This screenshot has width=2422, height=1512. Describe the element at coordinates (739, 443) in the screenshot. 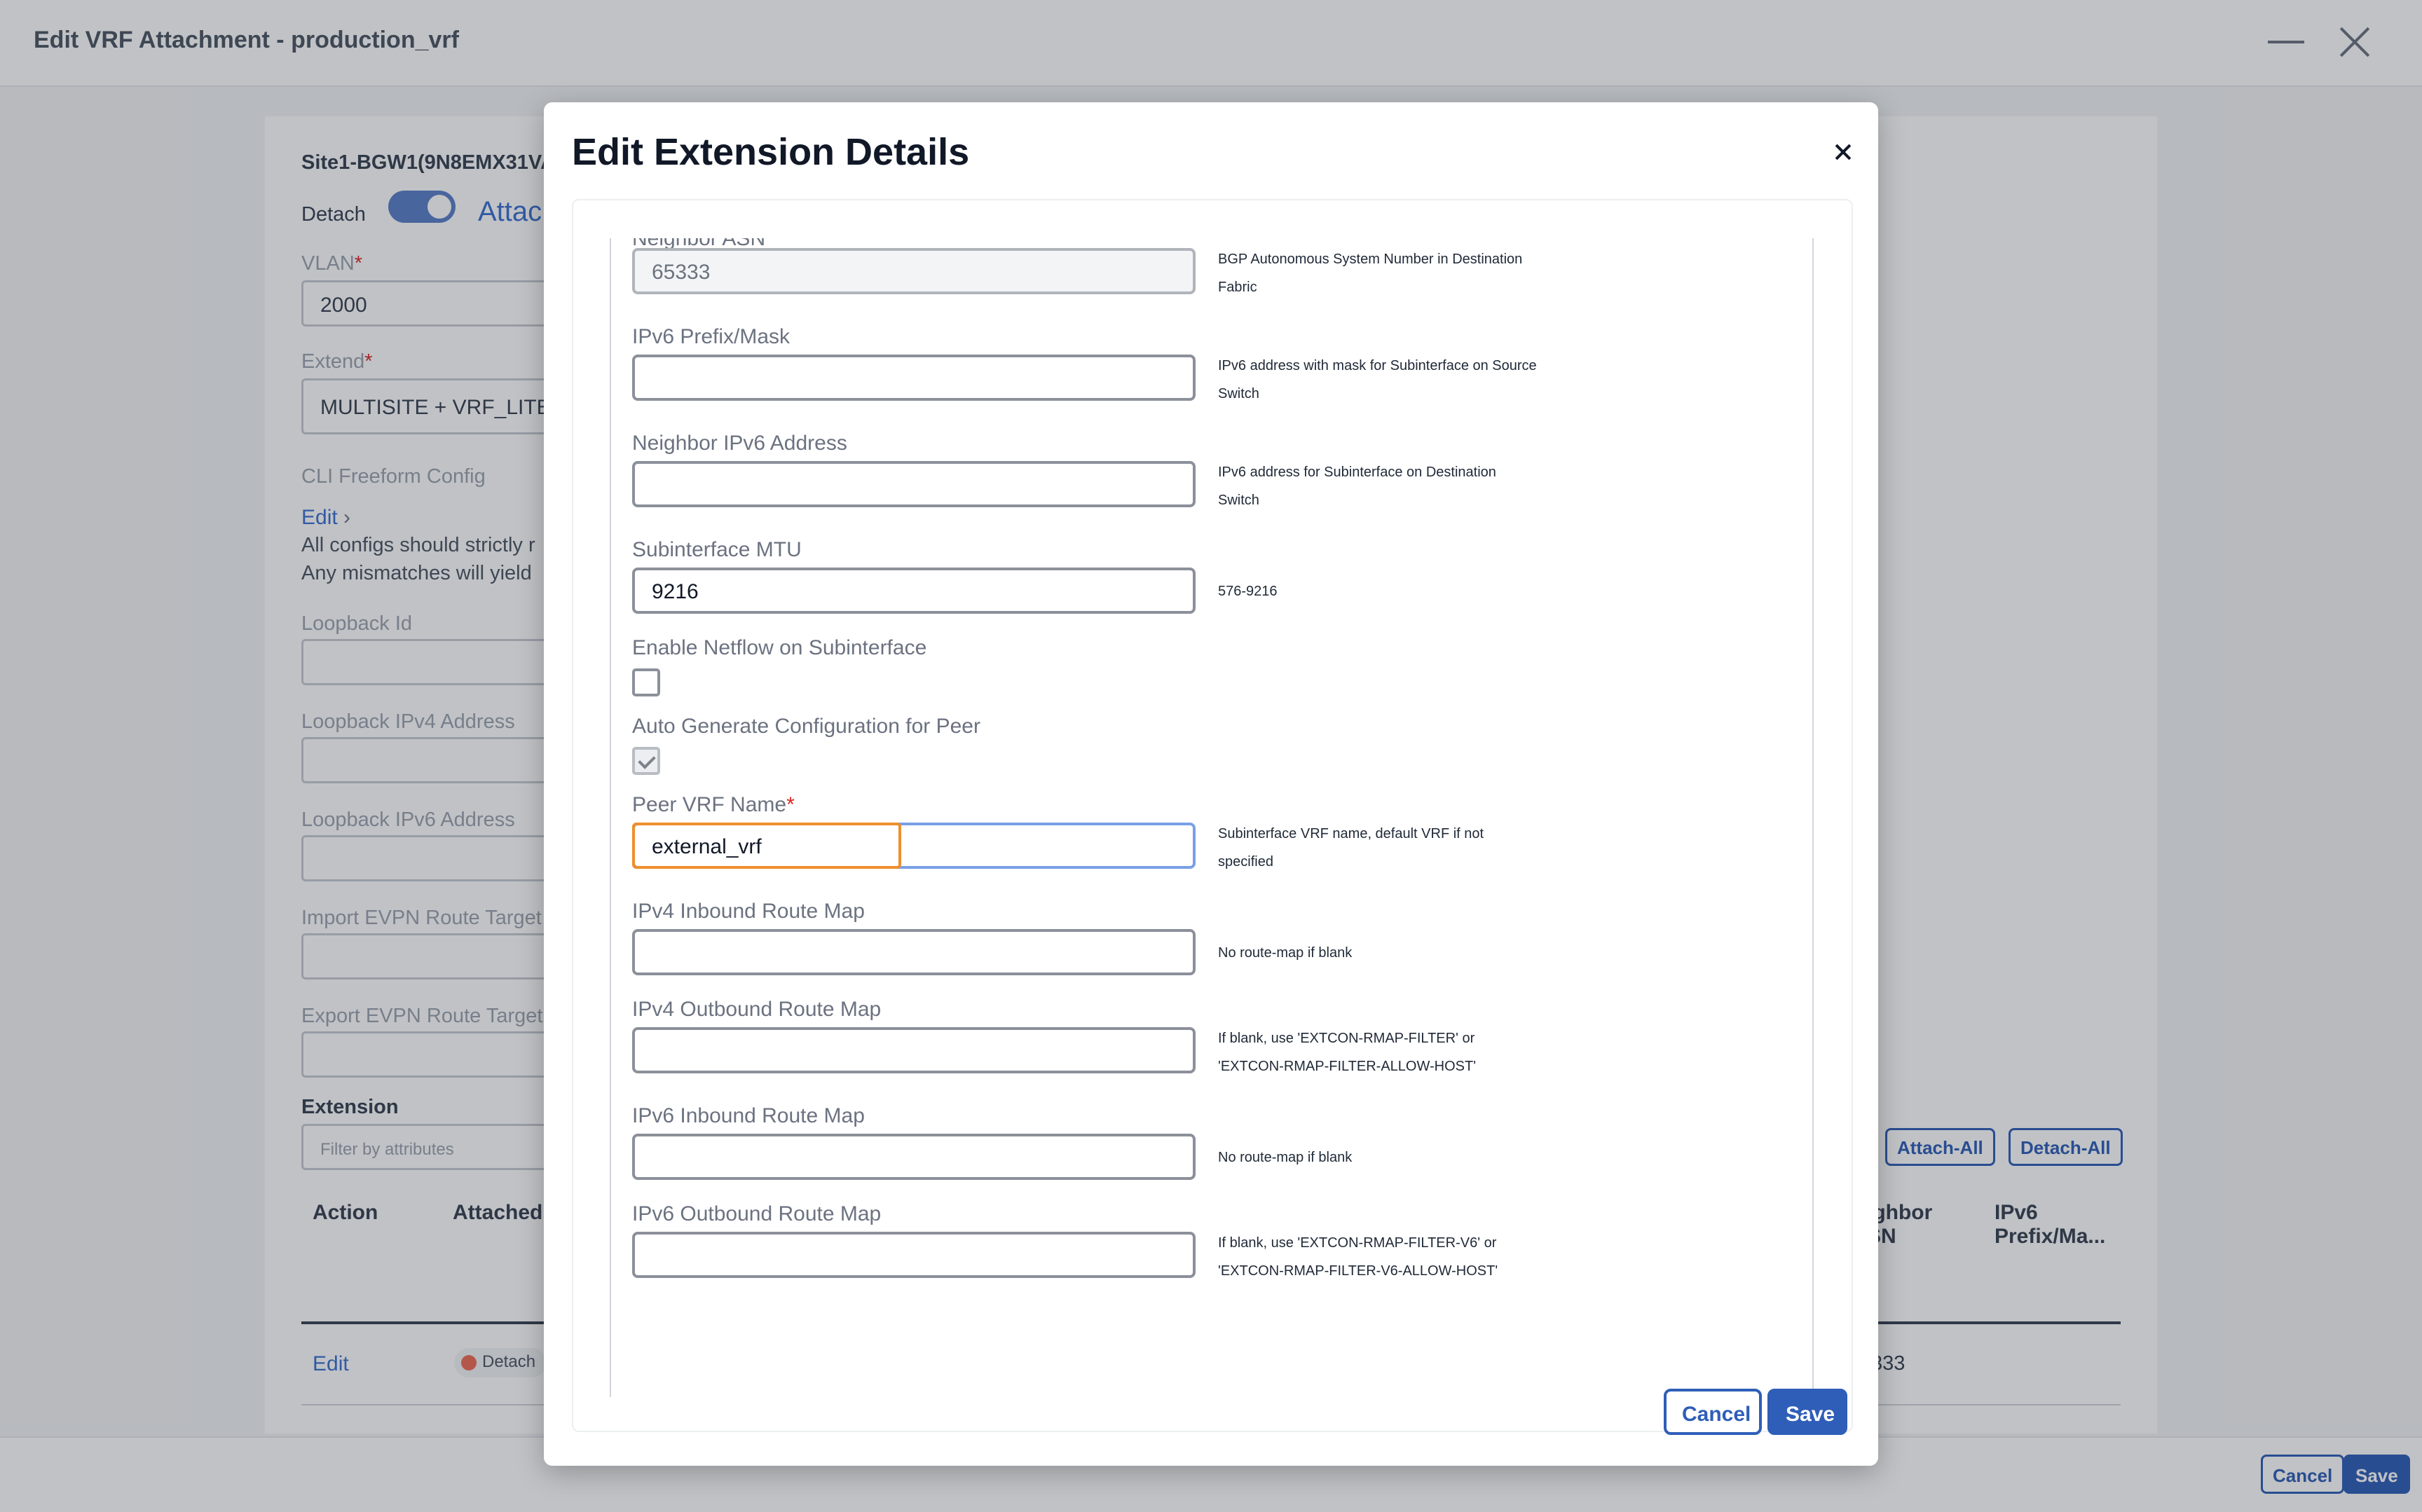

I see `neighbor-ipv6-label: Neighbor IPv6 Address` at that location.